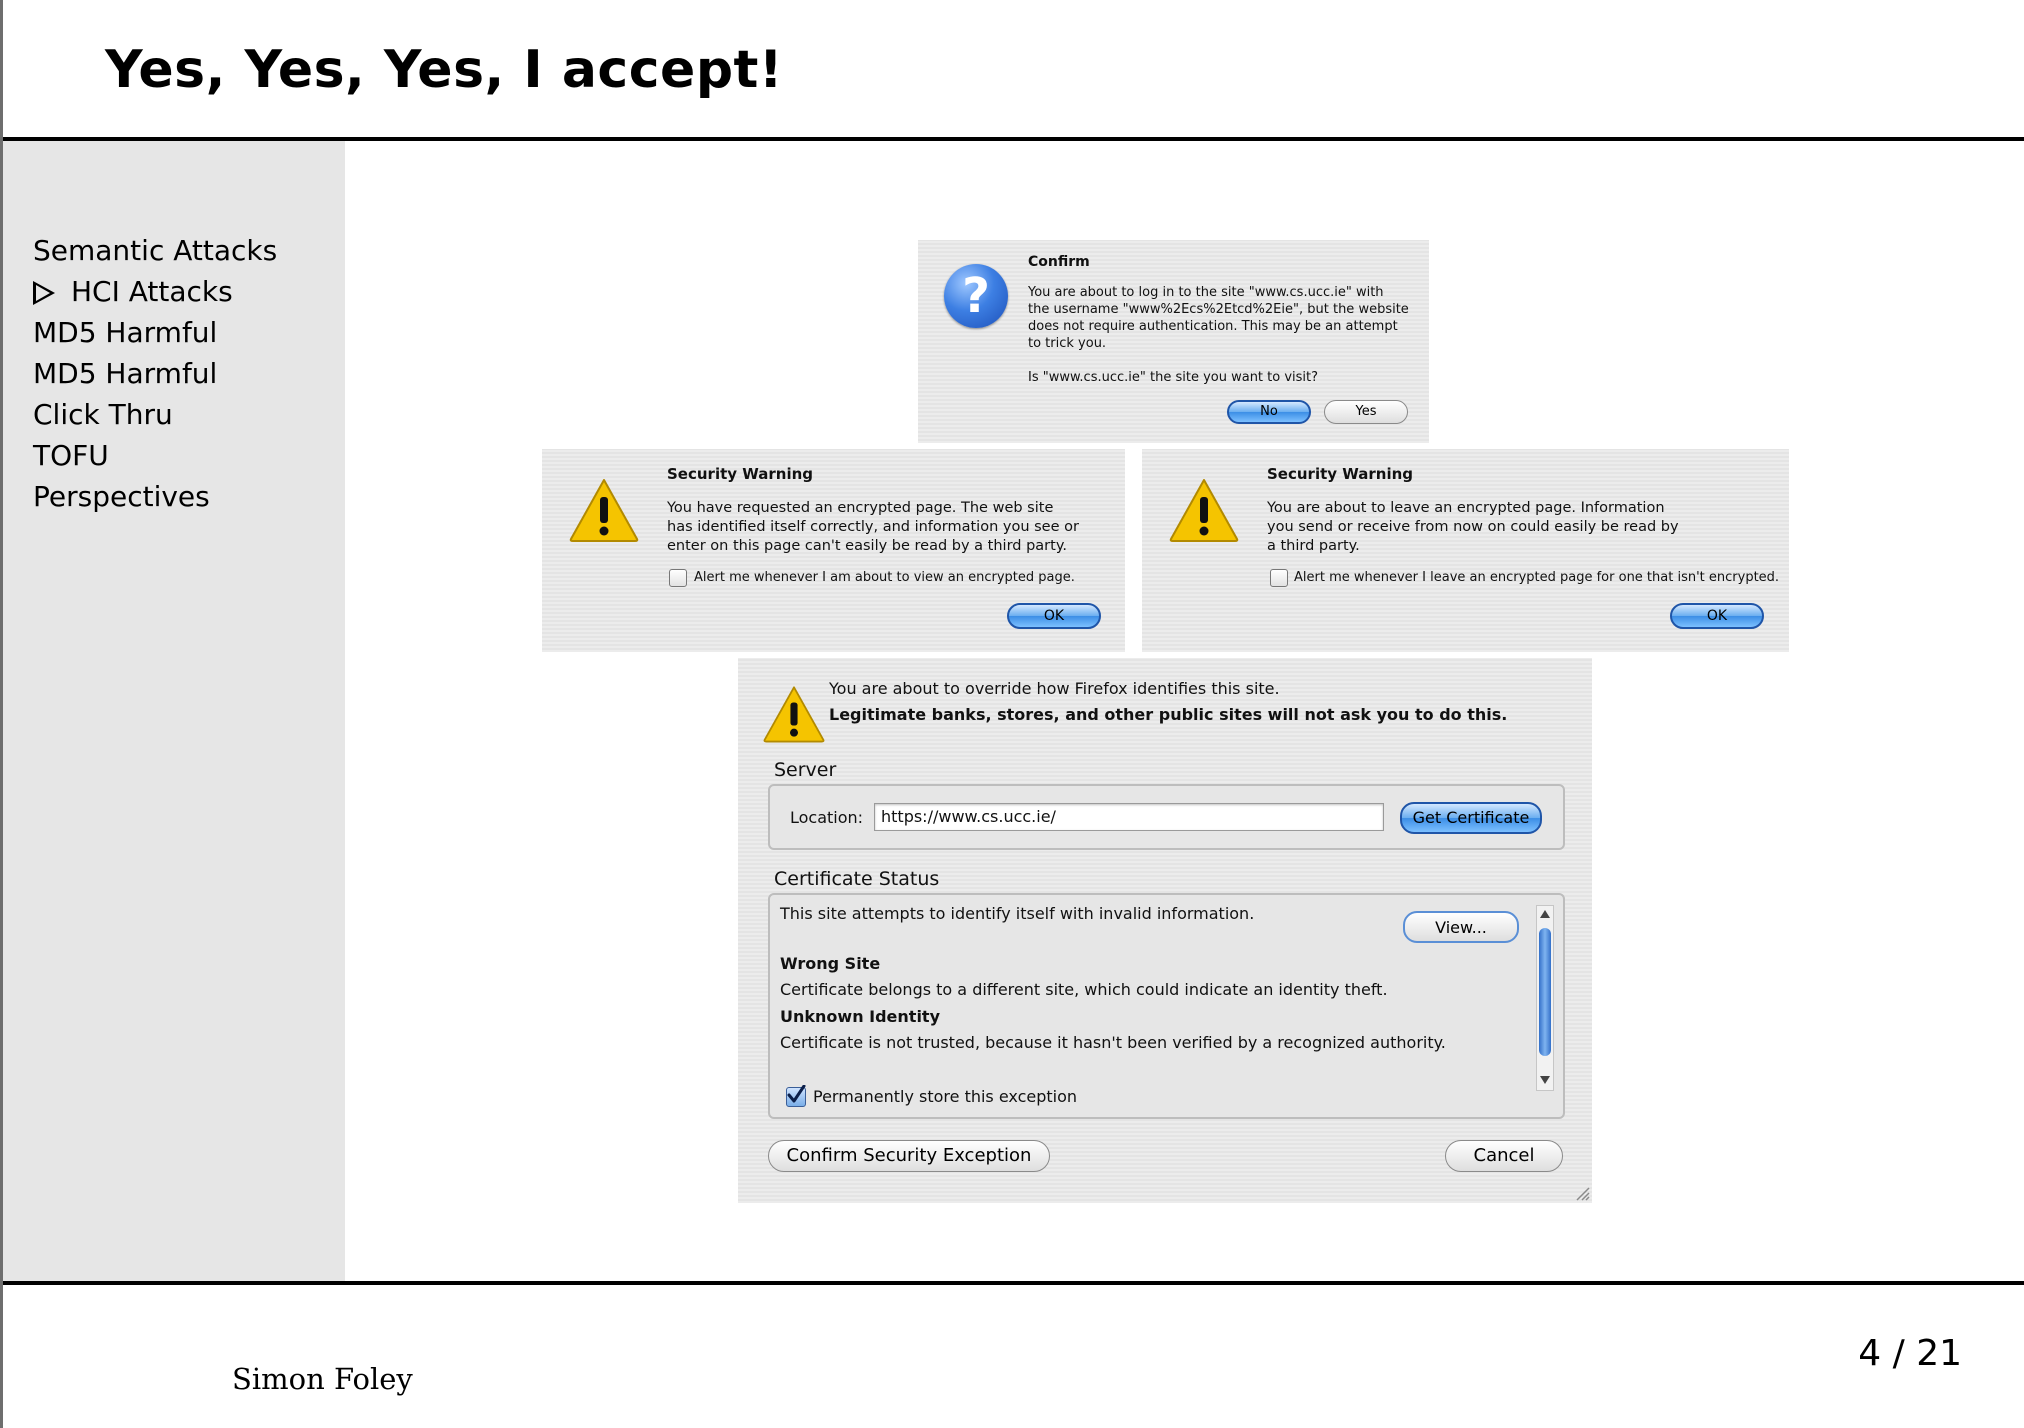 This screenshot has width=2024, height=1428. Describe the element at coordinates (1269, 412) in the screenshot. I see `no-button: No` at that location.